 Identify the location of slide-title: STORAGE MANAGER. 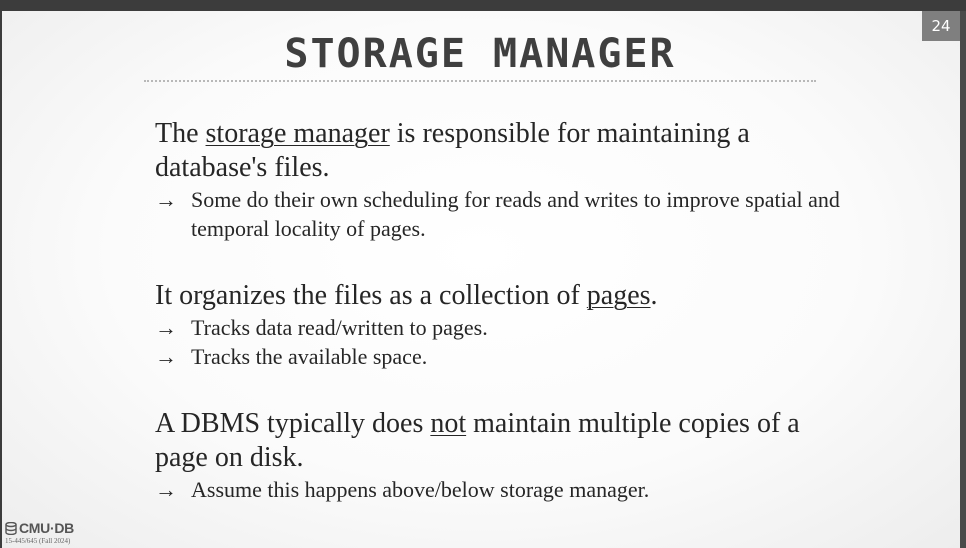
(480, 54).